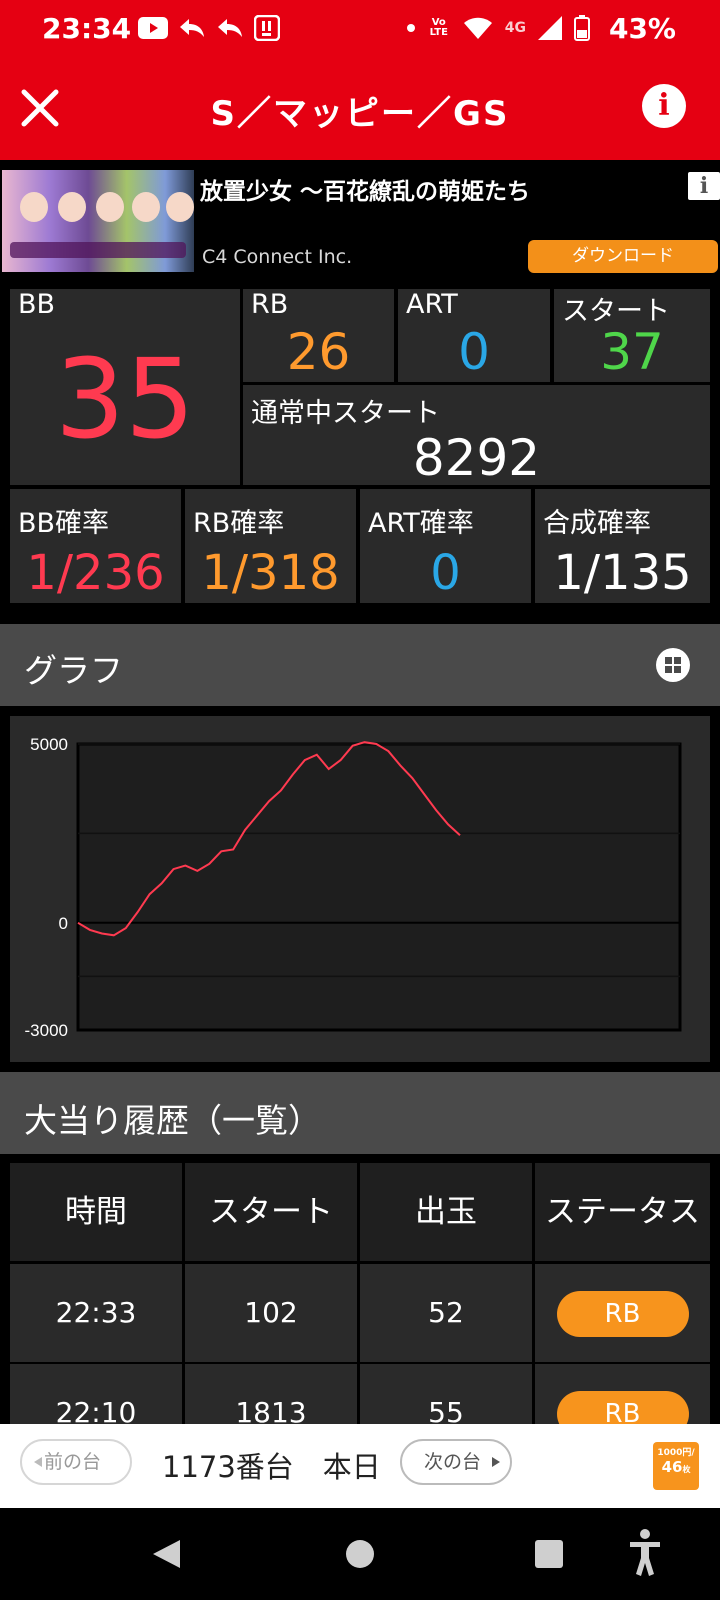 Image resolution: width=720 pixels, height=1600 pixels. I want to click on accessibility-icon, so click(645, 1552).